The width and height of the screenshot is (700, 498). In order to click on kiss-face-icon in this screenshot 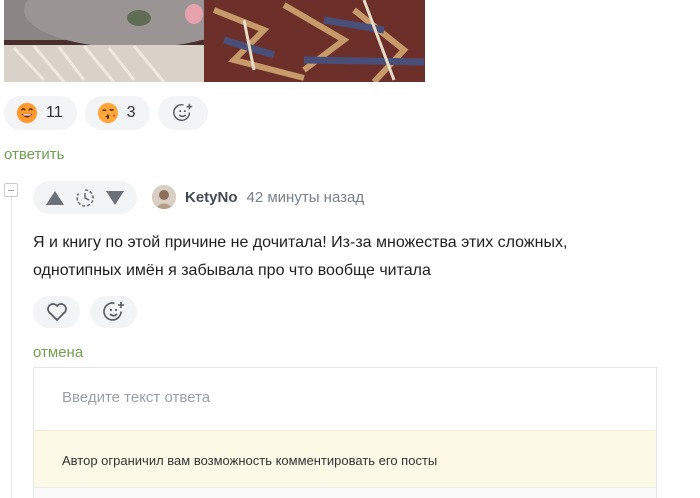, I will do `click(107, 113)`.